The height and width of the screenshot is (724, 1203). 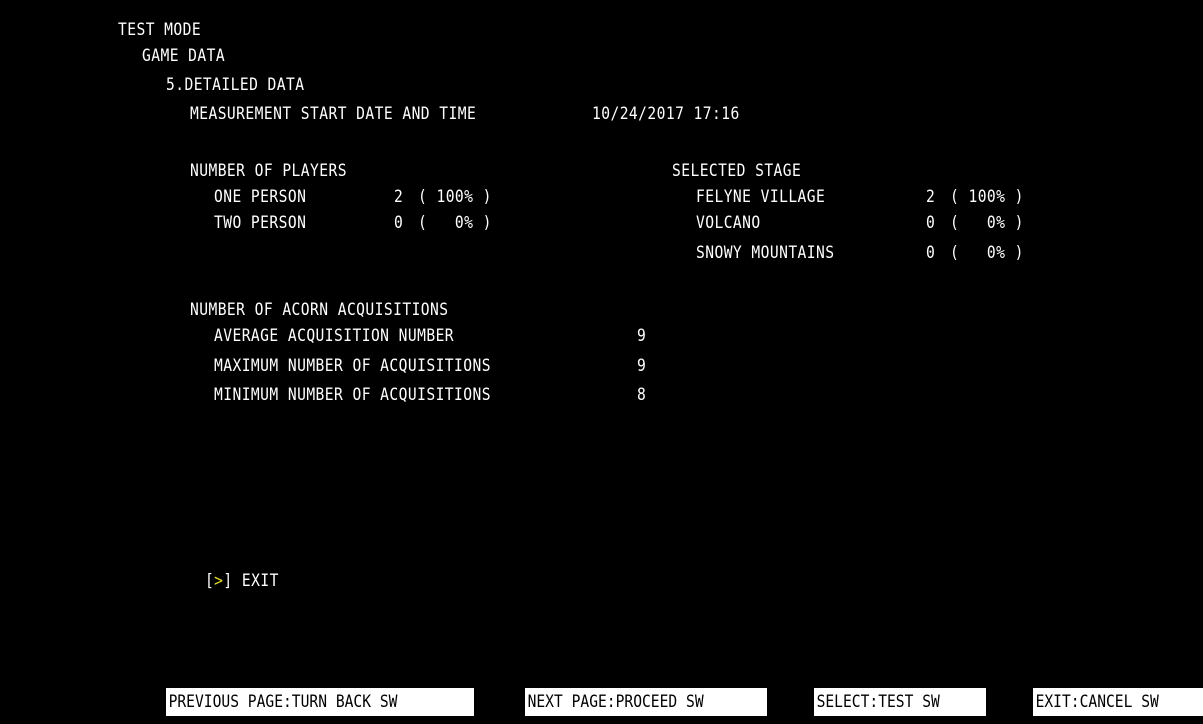 What do you see at coordinates (878, 702) in the screenshot?
I see `select-hint-text: SELECT:TEST SW` at bounding box center [878, 702].